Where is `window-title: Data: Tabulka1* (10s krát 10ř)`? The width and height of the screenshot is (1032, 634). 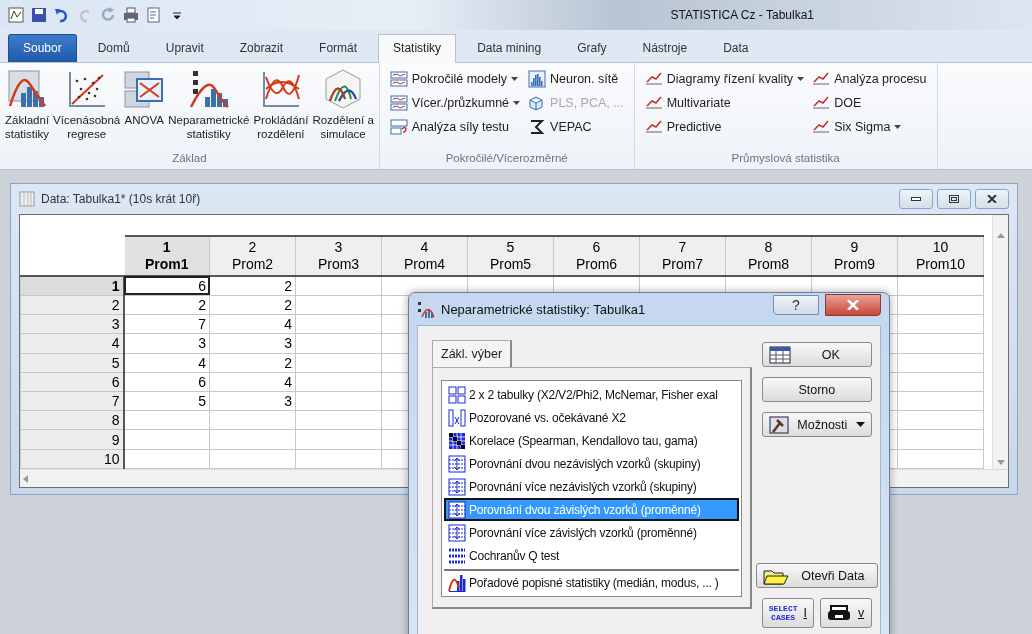 window-title: Data: Tabulka1* (10s krát 10ř) is located at coordinates (121, 199).